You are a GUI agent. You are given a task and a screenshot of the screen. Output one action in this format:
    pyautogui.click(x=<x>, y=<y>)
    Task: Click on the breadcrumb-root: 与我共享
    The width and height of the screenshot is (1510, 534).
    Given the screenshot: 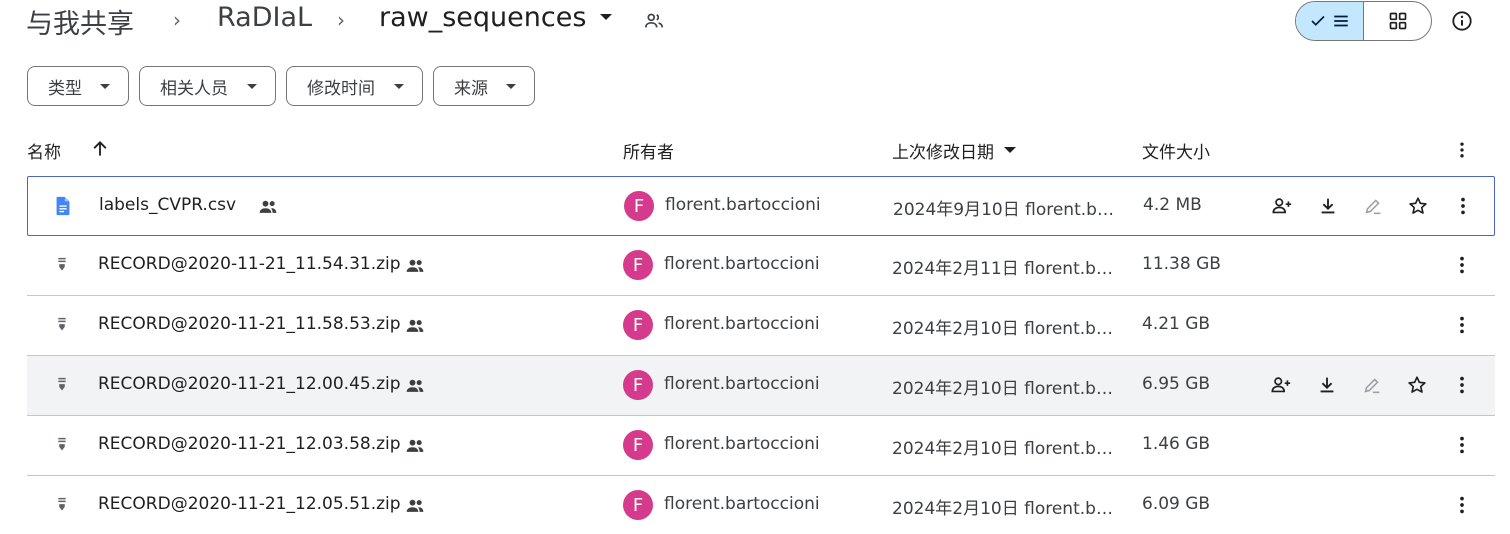 What is the action you would take?
    pyautogui.click(x=80, y=21)
    